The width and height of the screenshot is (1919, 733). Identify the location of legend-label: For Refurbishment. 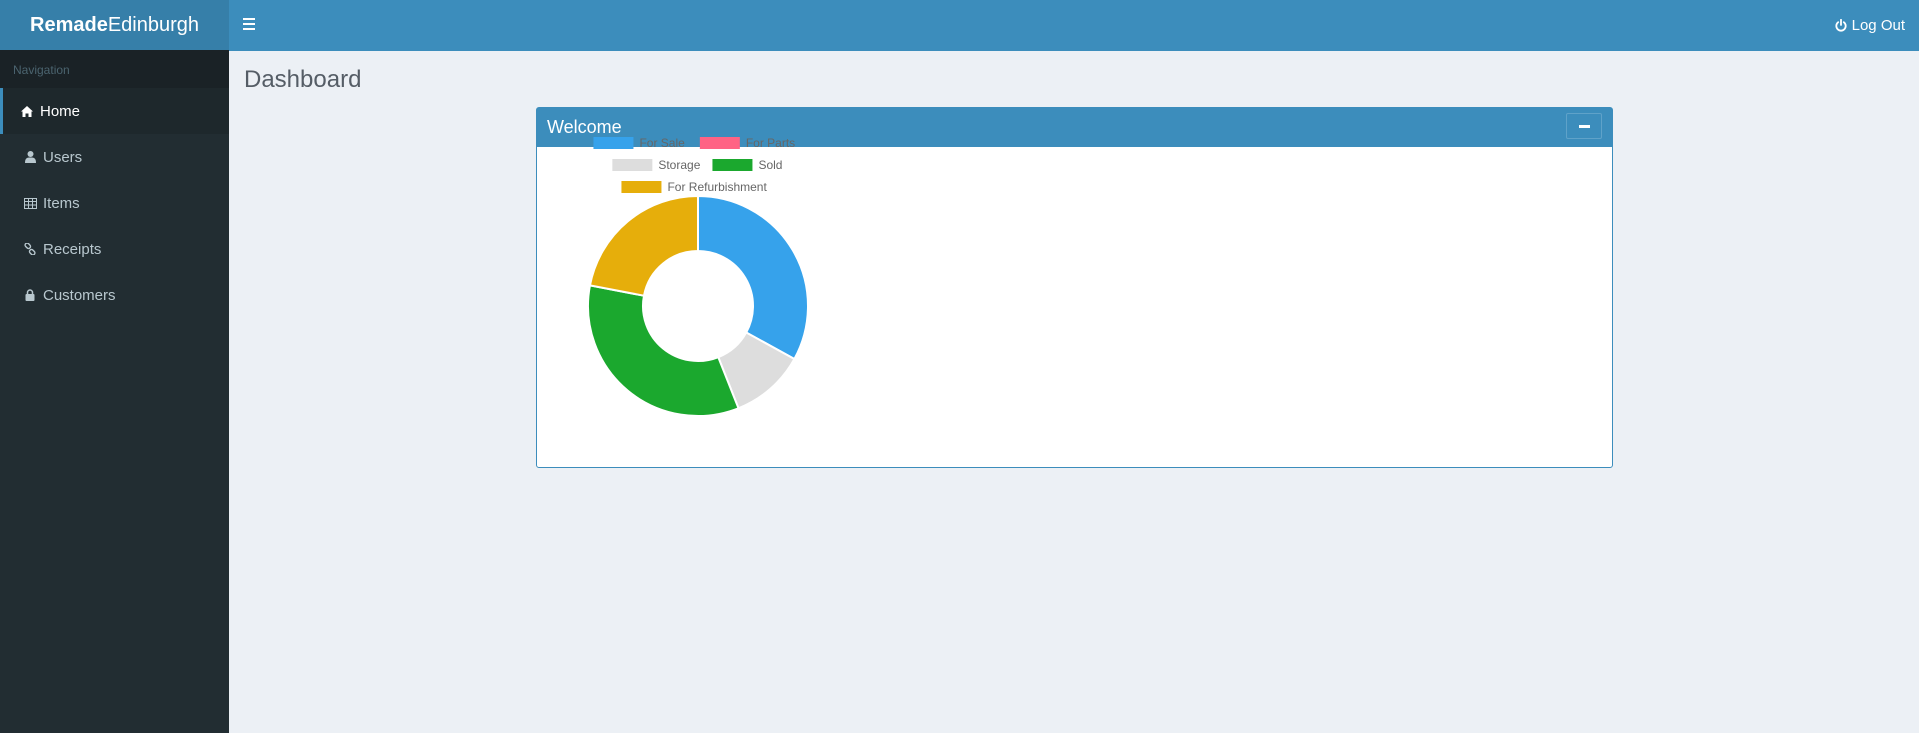
(717, 187).